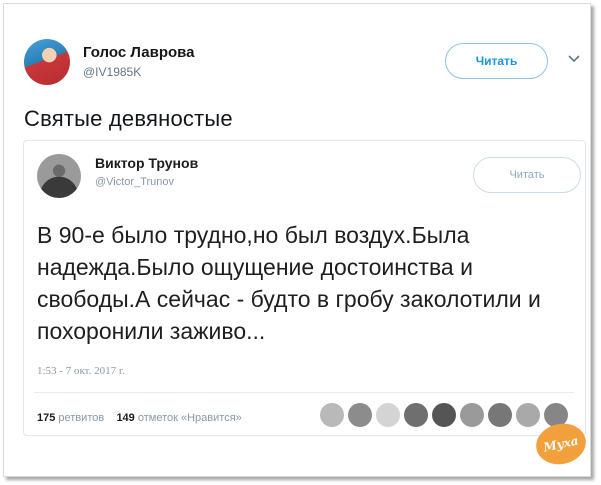  I want to click on quoted-tweet-timestamp: 1:53 - 7 окт. 2017 г., so click(81, 371).